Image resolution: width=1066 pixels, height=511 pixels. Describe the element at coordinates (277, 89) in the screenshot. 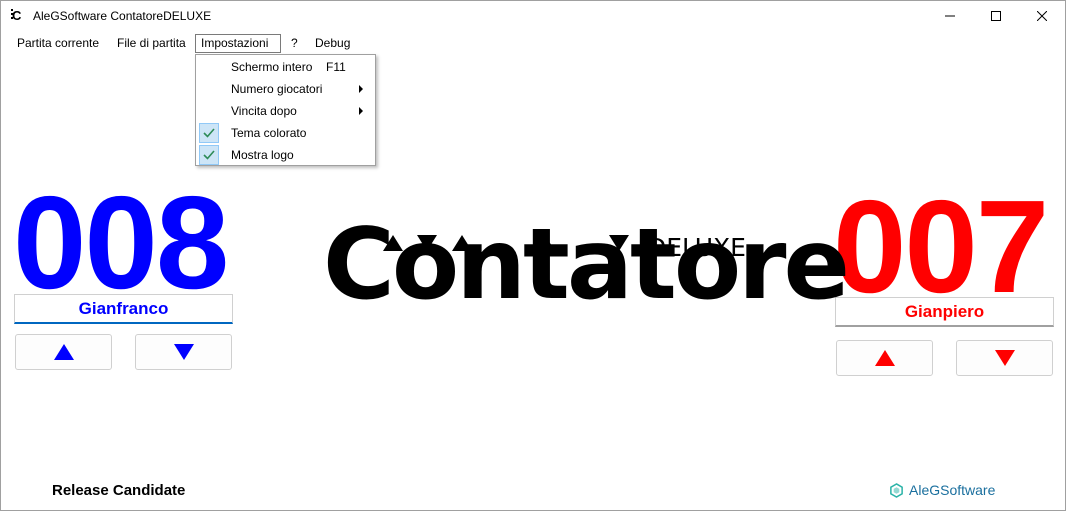

I see `menu-item-label: Numero giocatori` at that location.